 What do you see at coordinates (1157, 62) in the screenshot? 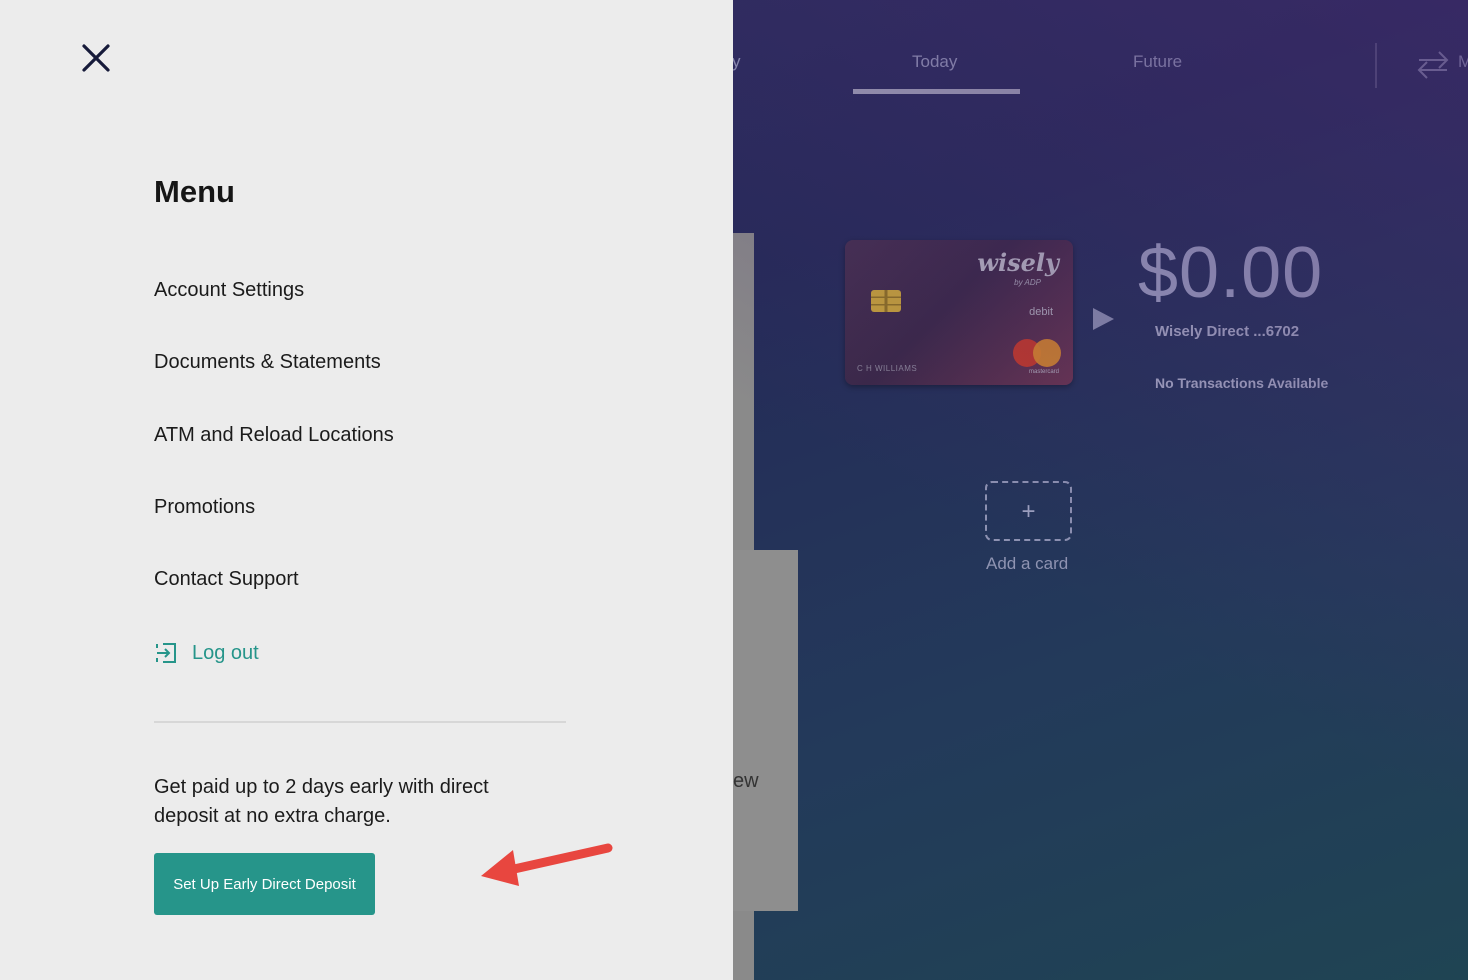
I see `tab-future: Future` at bounding box center [1157, 62].